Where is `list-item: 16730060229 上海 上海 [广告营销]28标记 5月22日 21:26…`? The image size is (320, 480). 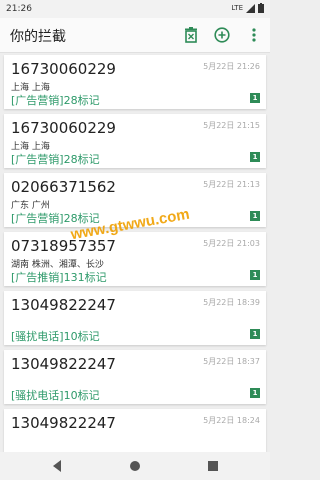
list-item: 16730060229 上海 上海 [广告营销]28标记 5月22日 21:26… is located at coordinates (135, 82).